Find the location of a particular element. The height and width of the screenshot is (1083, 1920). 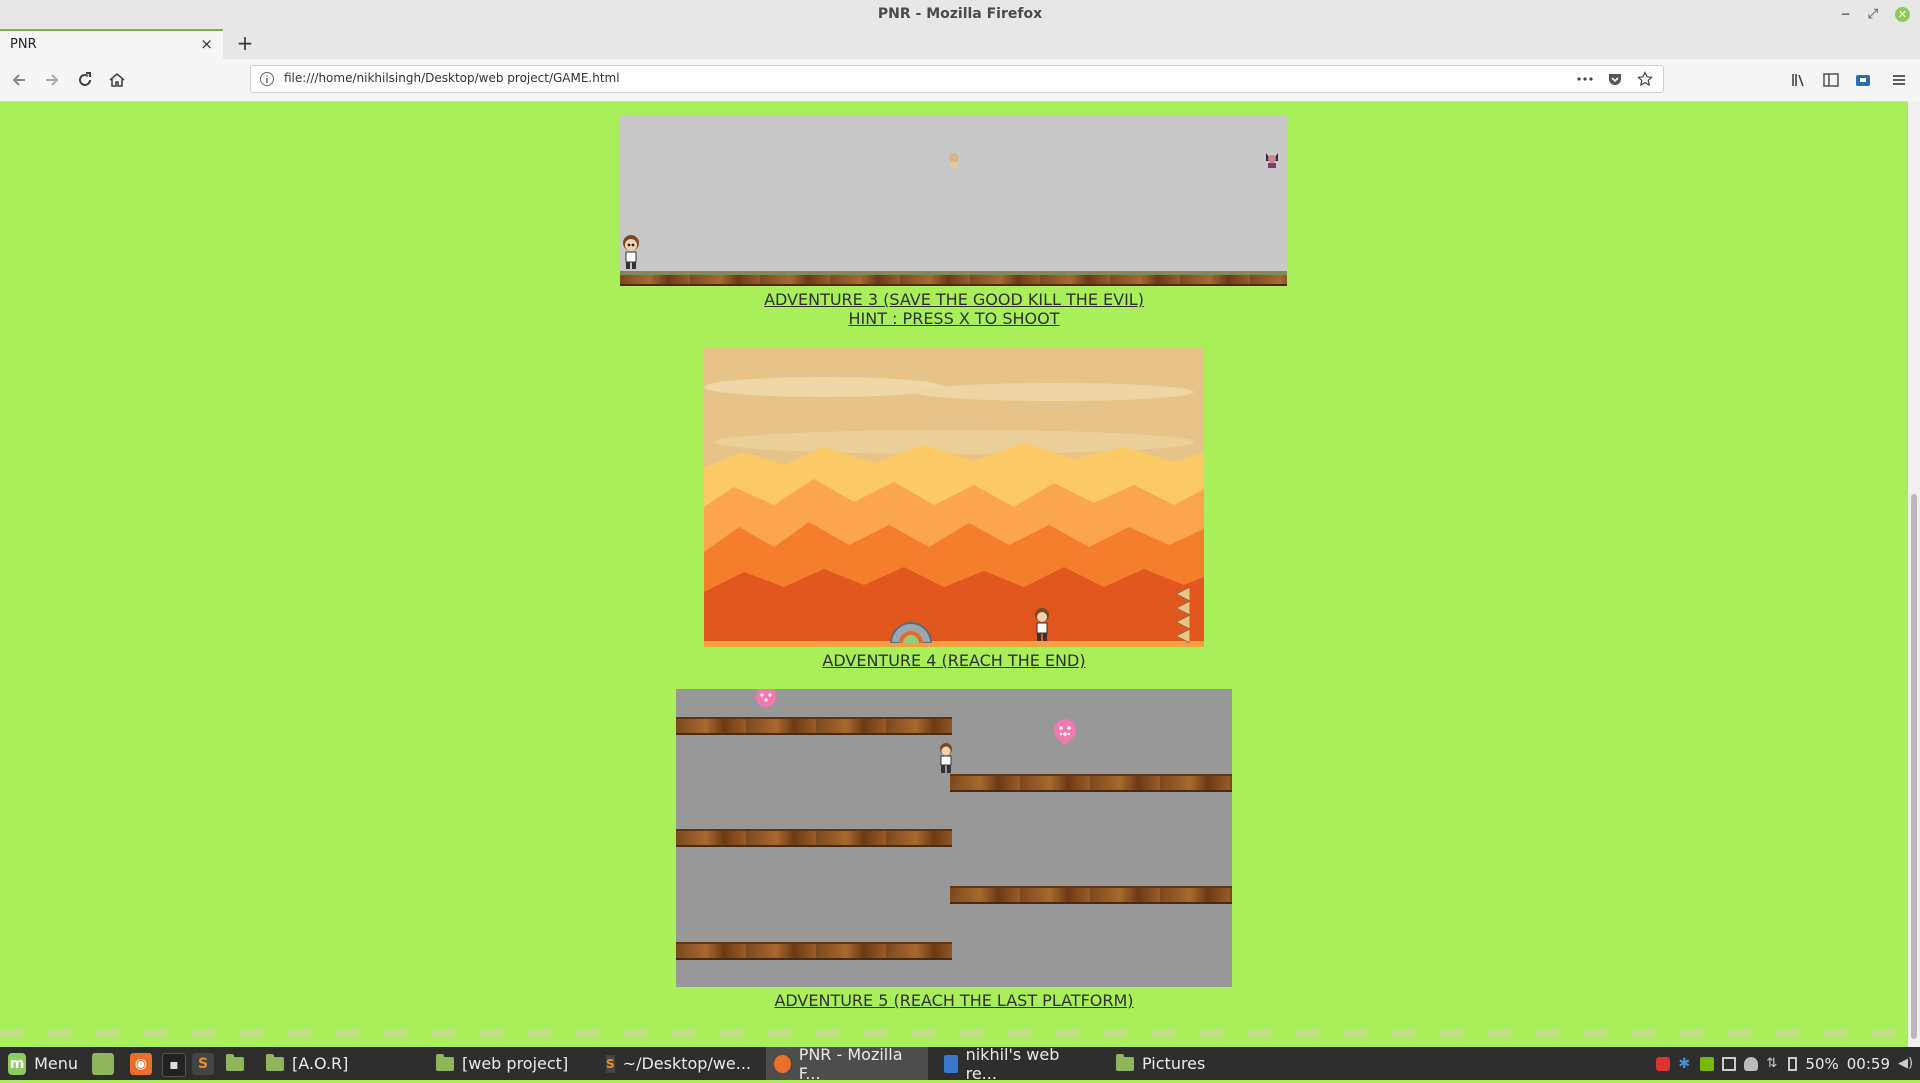

shield-icon is located at coordinates (1663, 1063).